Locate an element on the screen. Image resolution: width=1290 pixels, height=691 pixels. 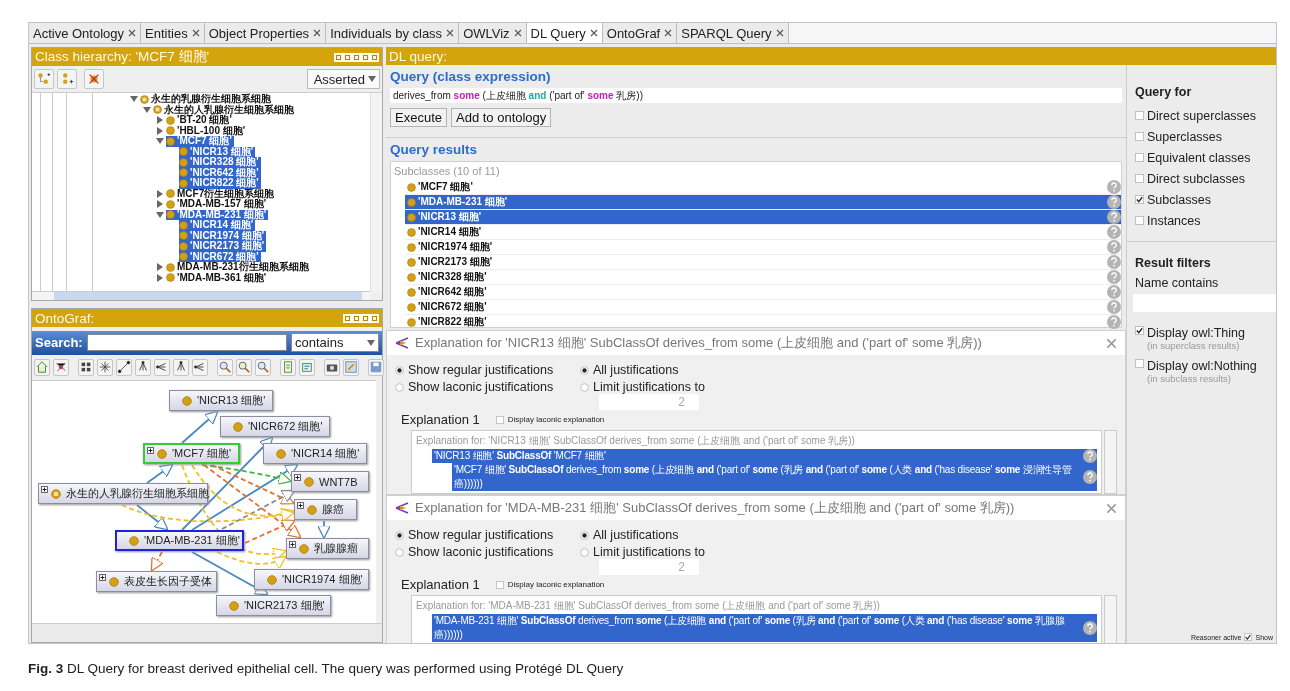
result-row: 'NICR2173 细胞' is located at coordinates (763, 262).